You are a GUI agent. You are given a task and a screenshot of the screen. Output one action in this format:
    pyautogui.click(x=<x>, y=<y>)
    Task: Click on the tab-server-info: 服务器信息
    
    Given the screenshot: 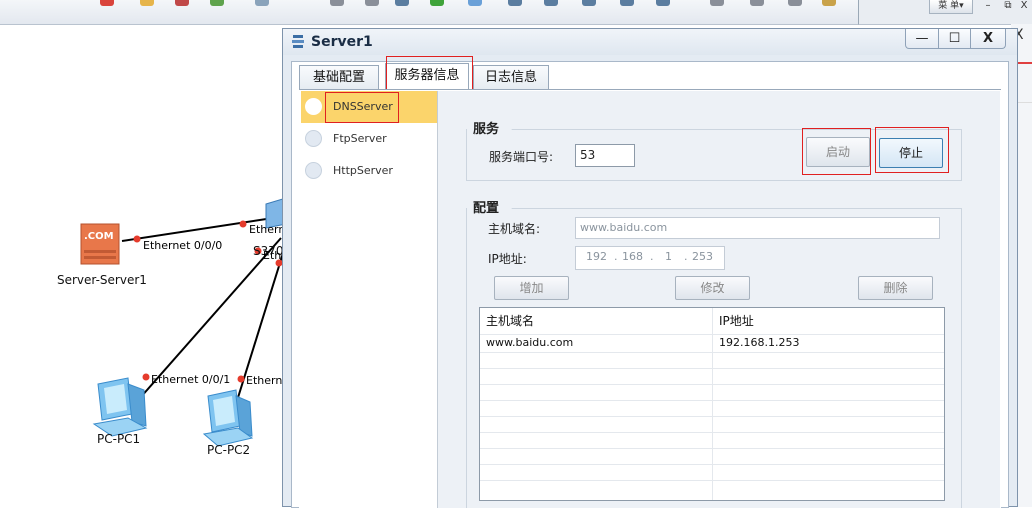 What is the action you would take?
    pyautogui.click(x=427, y=76)
    